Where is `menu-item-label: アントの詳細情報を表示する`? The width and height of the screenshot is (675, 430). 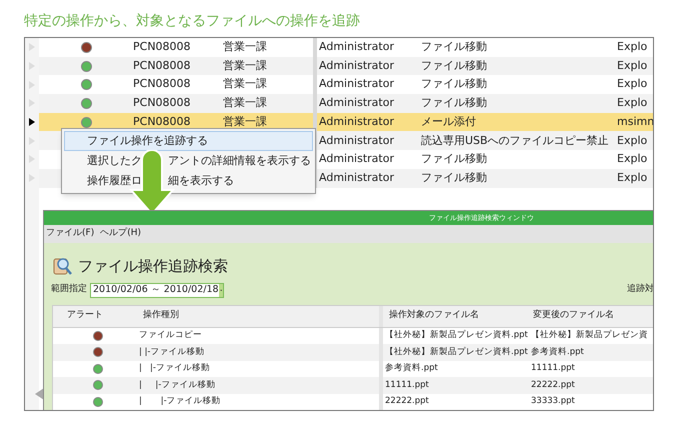 menu-item-label: アントの詳細情報を表示する is located at coordinates (239, 160).